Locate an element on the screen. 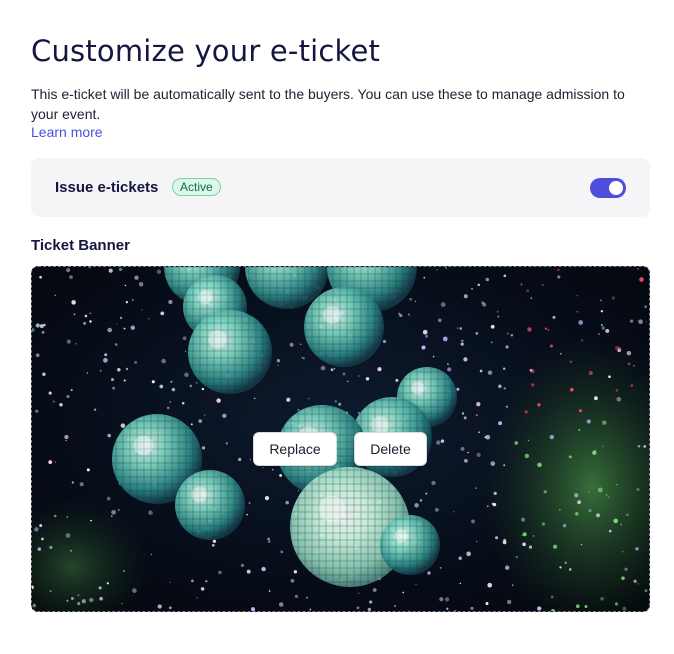  issue-e-tickets-panel: Issue e-tickets Active is located at coordinates (340, 187).